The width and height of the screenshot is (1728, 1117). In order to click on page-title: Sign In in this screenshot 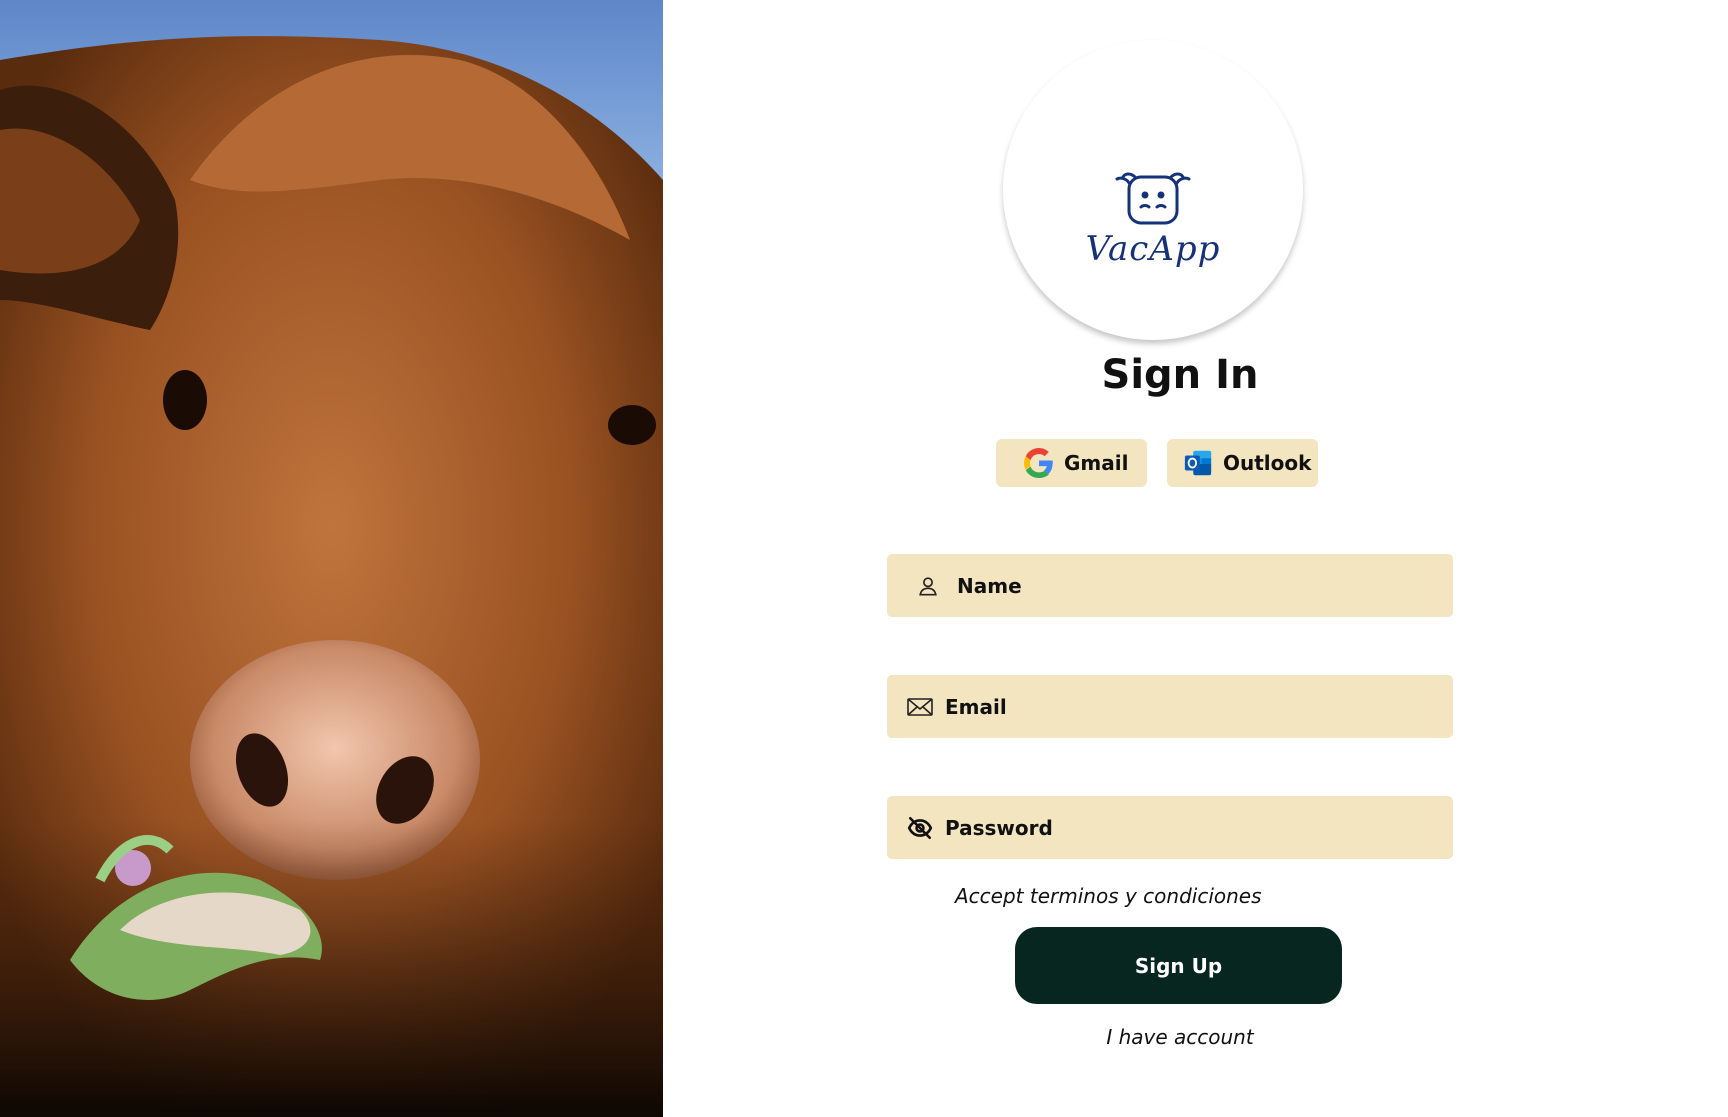, I will do `click(1180, 375)`.